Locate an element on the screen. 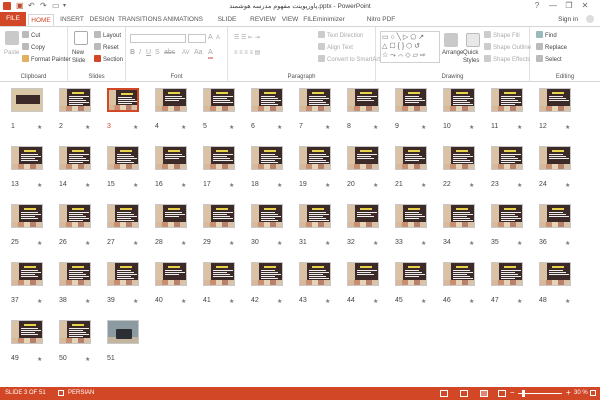 Image resolution: width=600 pixels, height=400 pixels. tab-animations: ANIMATIONS is located at coordinates (183, 20).